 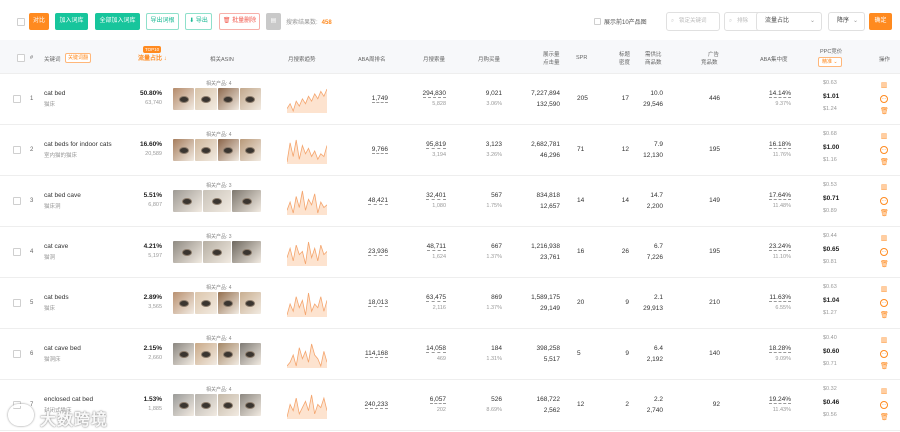 What do you see at coordinates (68, 399) in the screenshot?
I see `keyword-text: enclosed cat bed` at bounding box center [68, 399].